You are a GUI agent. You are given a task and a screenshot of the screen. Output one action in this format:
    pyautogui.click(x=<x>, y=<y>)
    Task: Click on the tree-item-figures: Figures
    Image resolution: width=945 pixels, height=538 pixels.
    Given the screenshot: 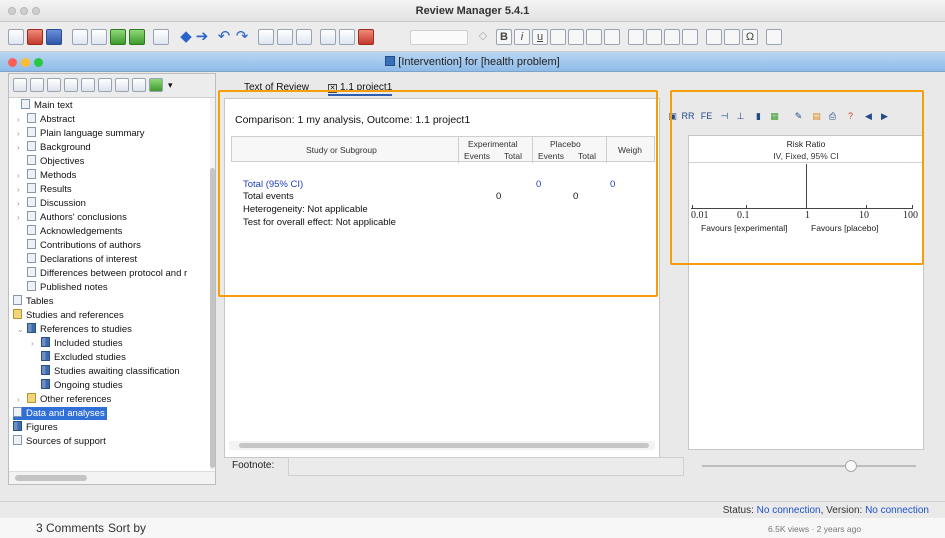 What is the action you would take?
    pyautogui.click(x=35, y=427)
    